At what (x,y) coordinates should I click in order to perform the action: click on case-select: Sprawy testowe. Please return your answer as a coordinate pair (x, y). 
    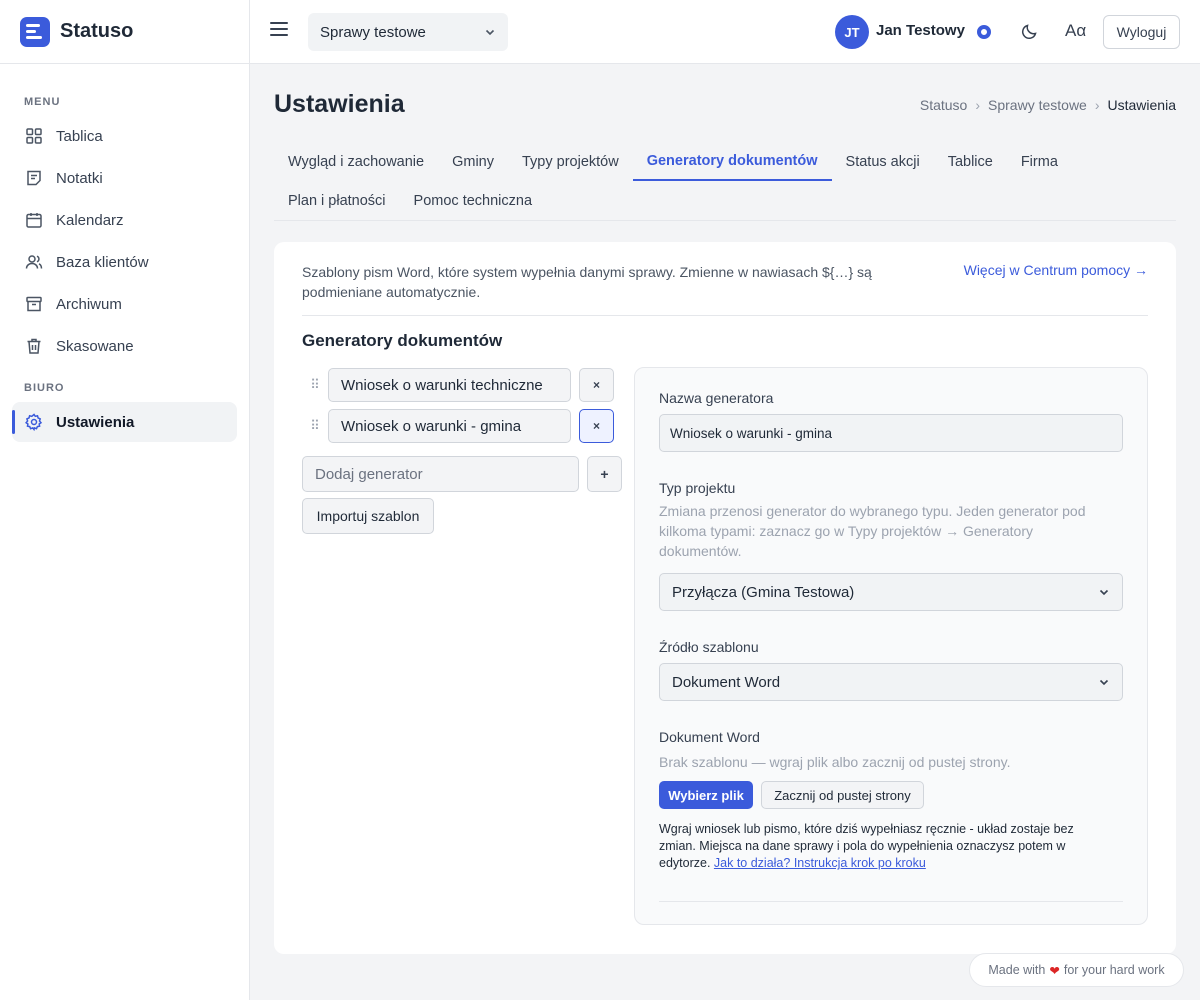
    Looking at the image, I should click on (408, 32).